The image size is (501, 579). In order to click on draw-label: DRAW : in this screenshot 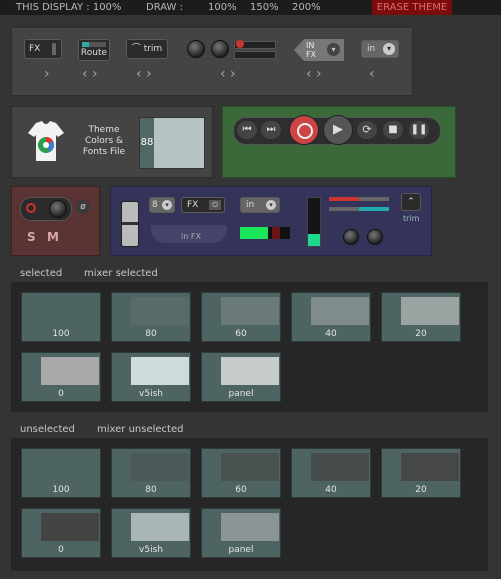, I will do `click(164, 7)`.